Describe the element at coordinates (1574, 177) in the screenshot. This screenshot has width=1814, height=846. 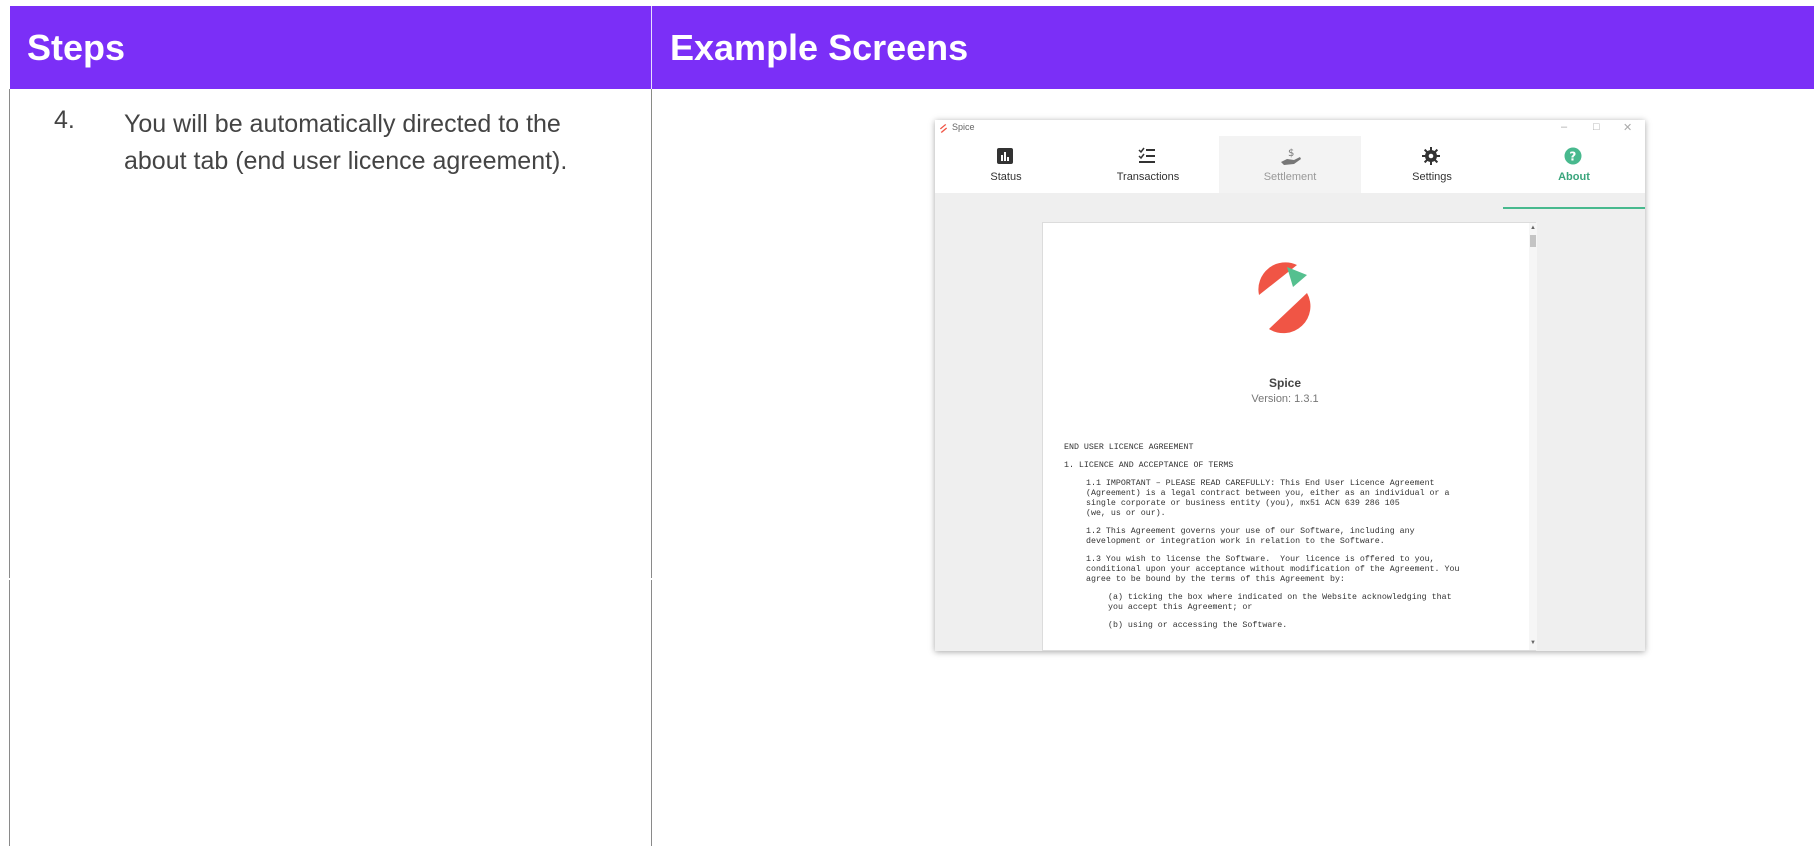
I see `tab-label: About` at that location.